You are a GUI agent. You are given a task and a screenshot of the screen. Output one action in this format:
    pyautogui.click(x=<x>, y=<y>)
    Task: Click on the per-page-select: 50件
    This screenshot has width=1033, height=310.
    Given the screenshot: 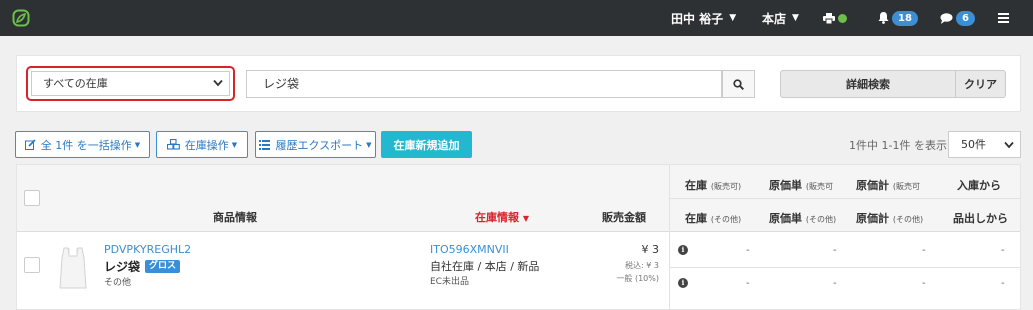 What is the action you would take?
    pyautogui.click(x=984, y=144)
    